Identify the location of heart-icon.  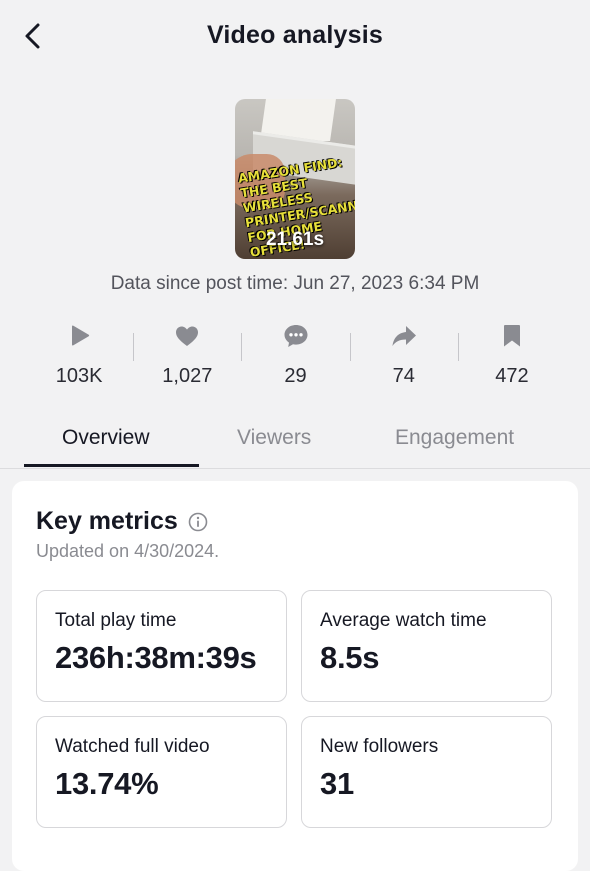
(187, 336).